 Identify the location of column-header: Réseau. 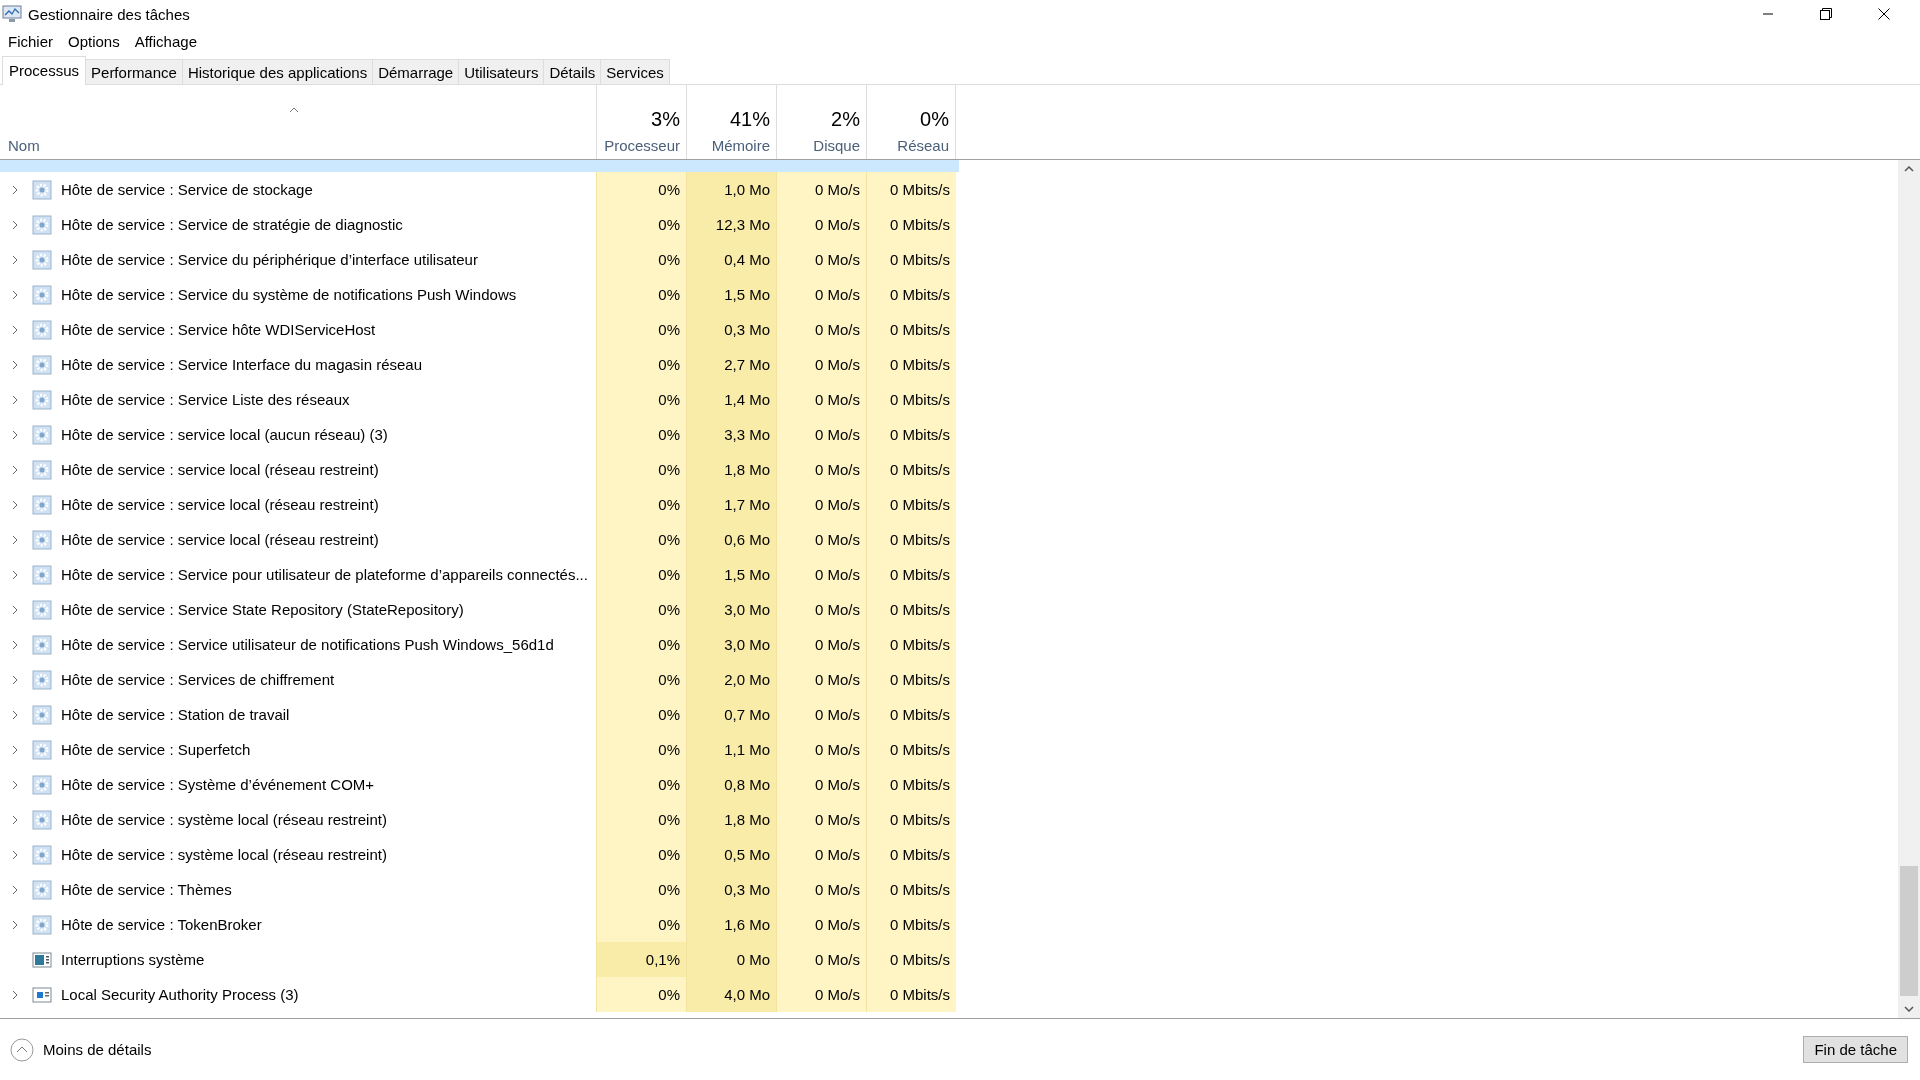
(923, 145).